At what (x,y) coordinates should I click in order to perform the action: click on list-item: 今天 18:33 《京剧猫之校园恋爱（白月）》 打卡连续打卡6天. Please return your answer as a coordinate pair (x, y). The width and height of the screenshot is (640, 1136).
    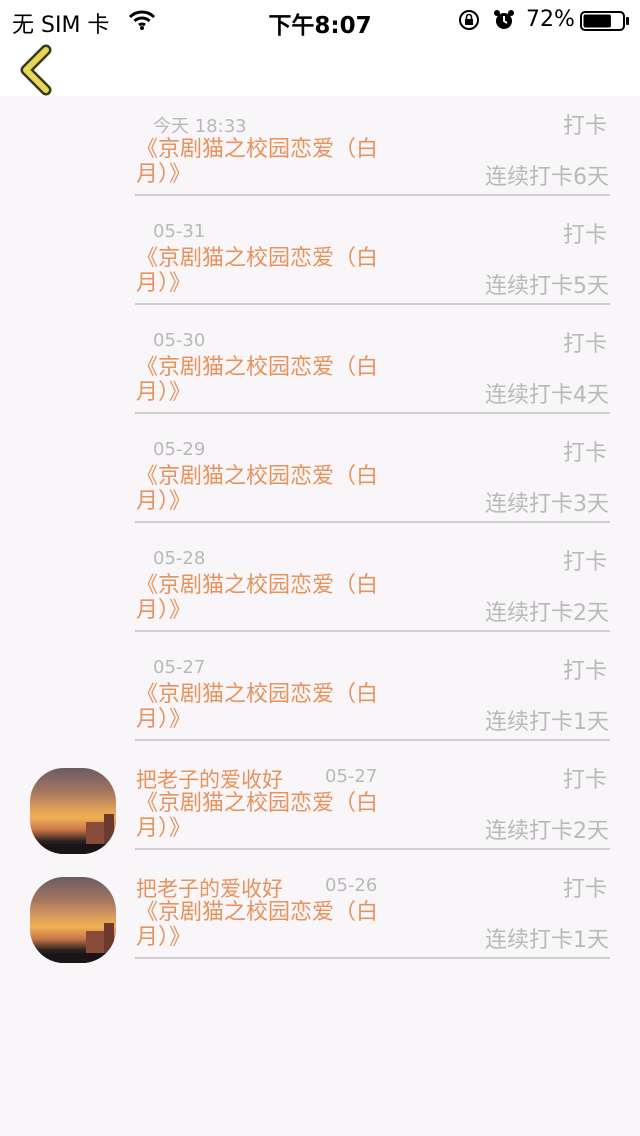
    Looking at the image, I should click on (320, 150).